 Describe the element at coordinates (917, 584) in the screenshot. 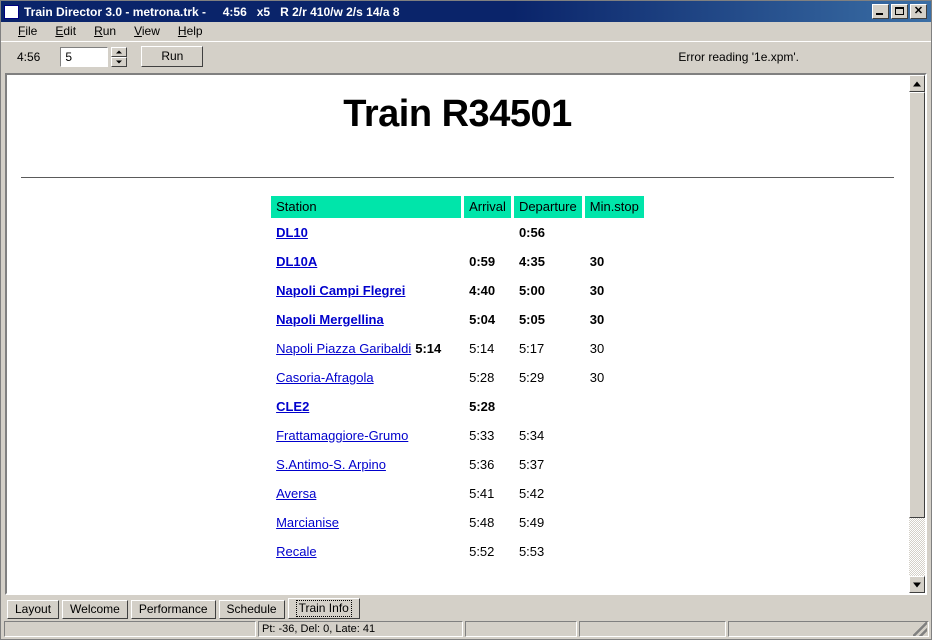

I see `scroll-down-button` at that location.